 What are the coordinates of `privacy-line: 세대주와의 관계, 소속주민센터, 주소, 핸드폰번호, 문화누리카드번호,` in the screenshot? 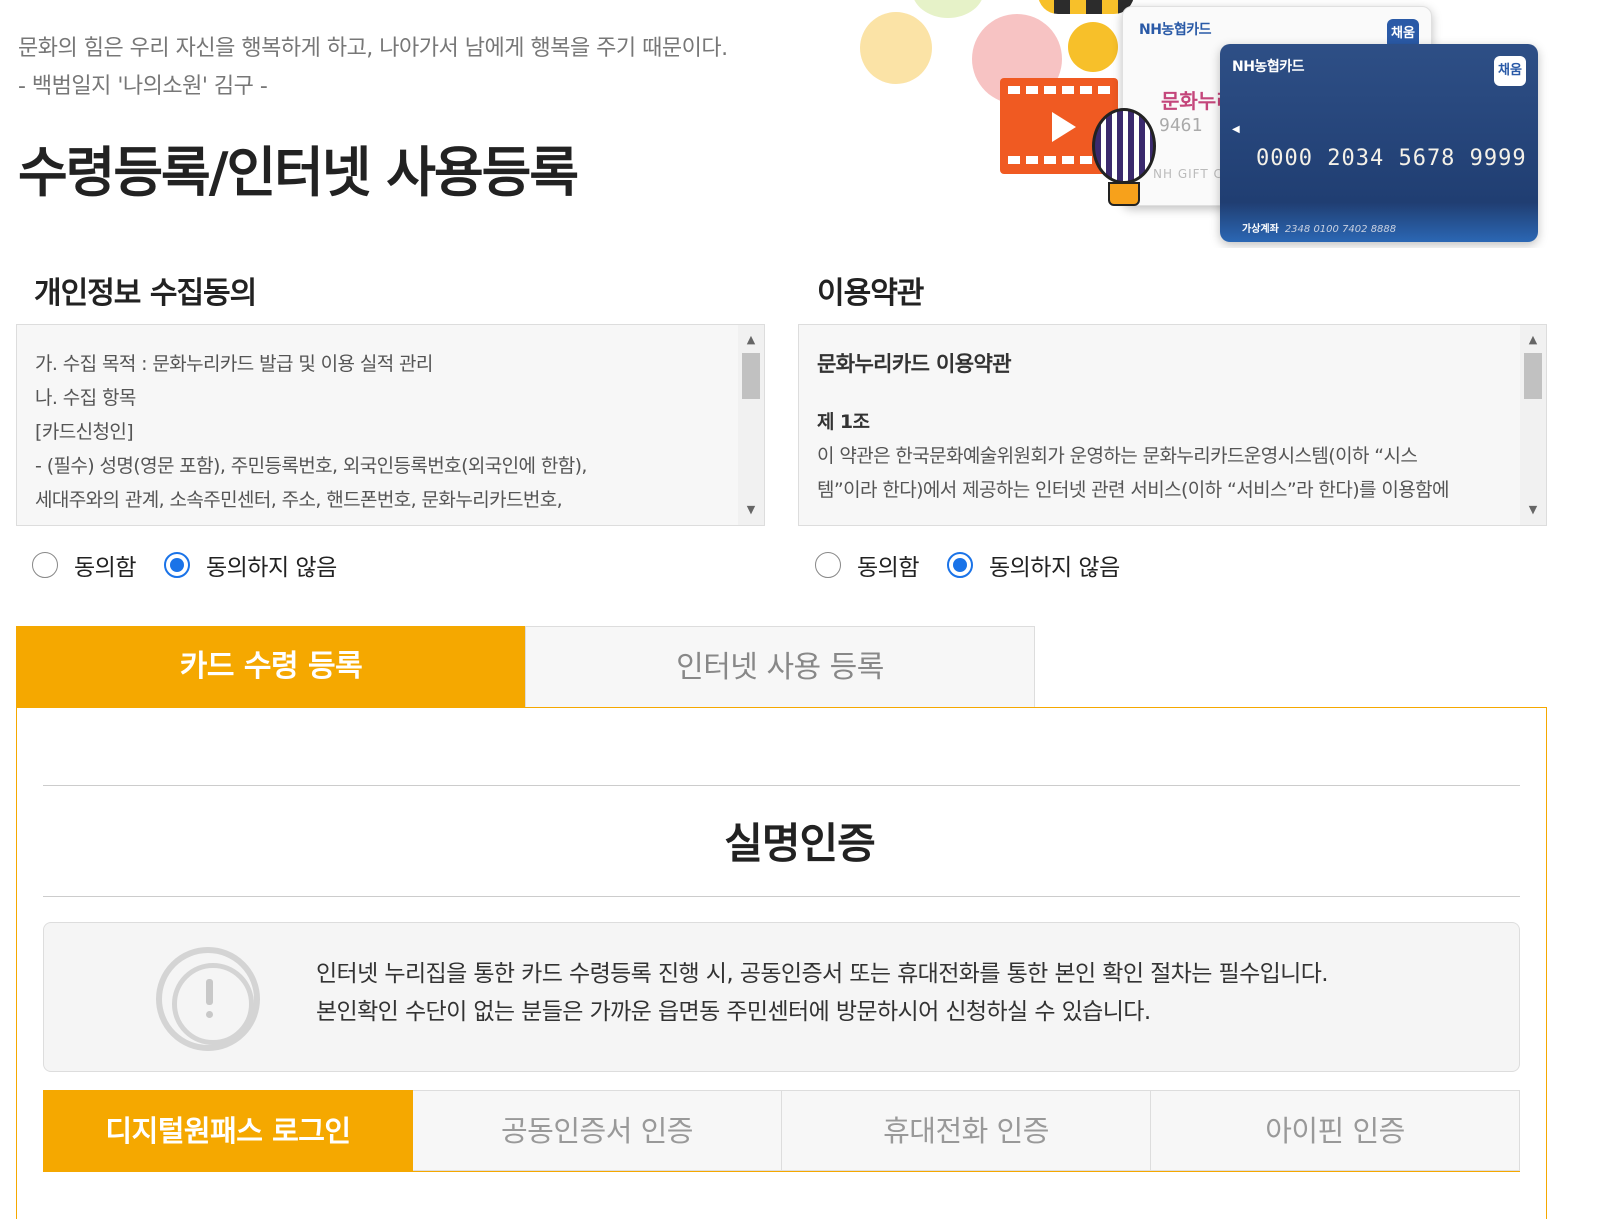 It's located at (299, 500).